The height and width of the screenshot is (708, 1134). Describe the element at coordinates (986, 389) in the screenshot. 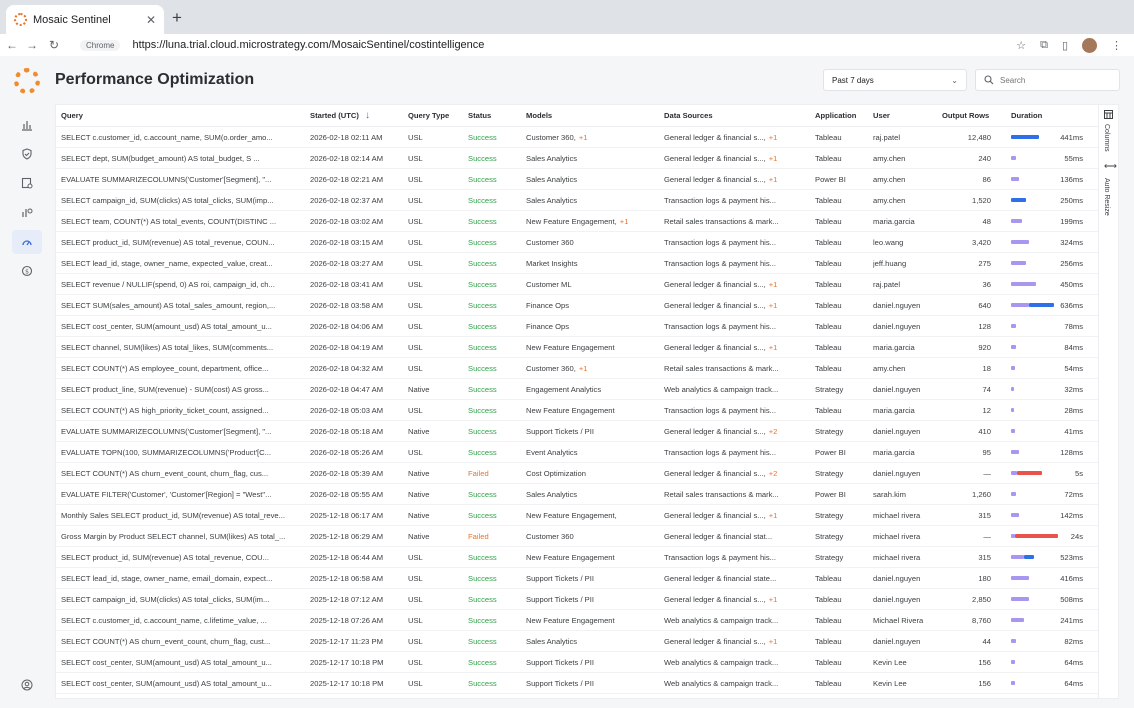

I see `output-rows-cell: 74` at that location.